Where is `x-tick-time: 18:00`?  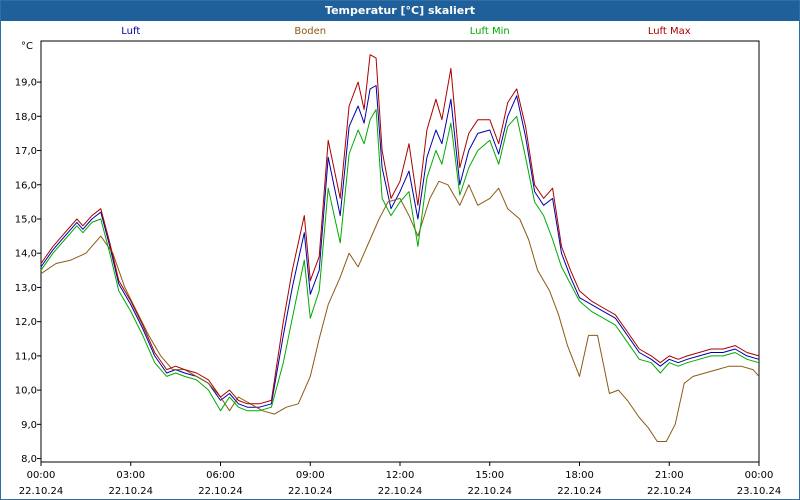 x-tick-time: 18:00 is located at coordinates (579, 475).